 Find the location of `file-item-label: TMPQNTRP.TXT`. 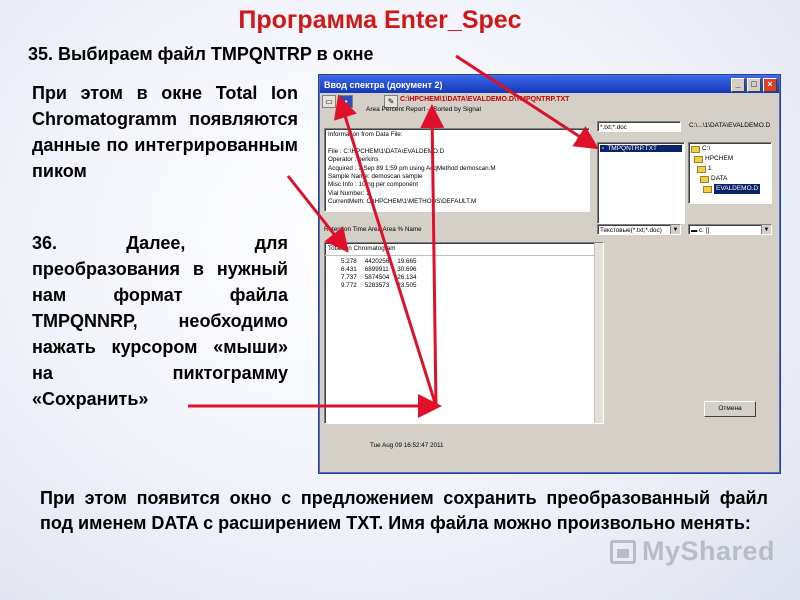

file-item-label: TMPQNTRP.TXT is located at coordinates (632, 148).